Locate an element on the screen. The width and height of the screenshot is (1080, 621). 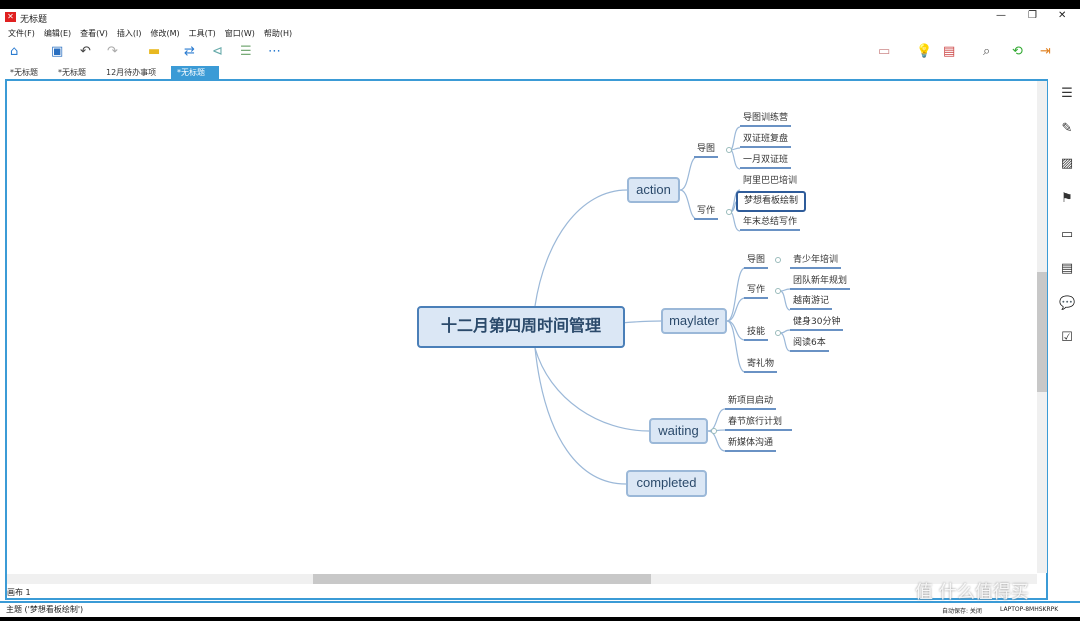
outline-icon: ☰ is located at coordinates (1067, 93).